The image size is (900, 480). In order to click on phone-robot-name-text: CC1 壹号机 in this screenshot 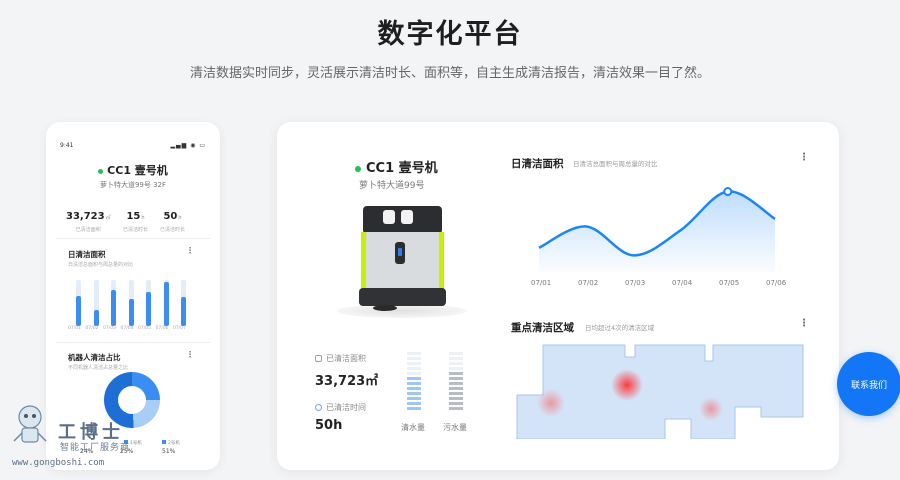, I will do `click(137, 170)`.